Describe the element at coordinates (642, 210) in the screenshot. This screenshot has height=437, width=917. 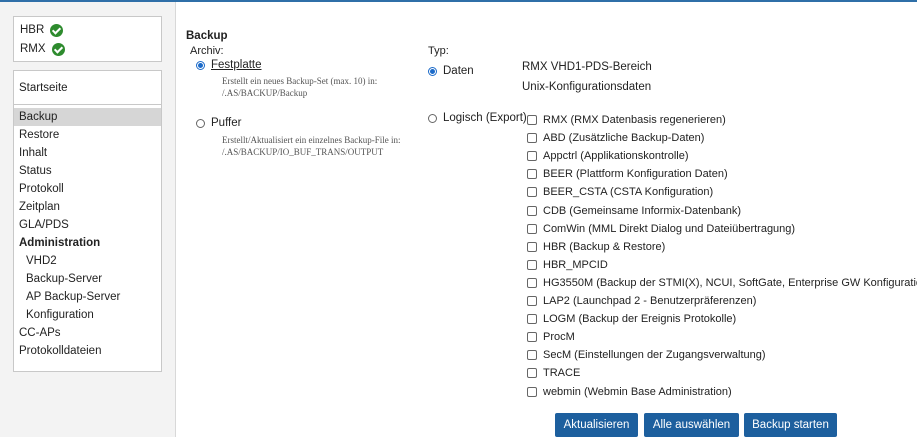
I see `checkbox-label: CDB (Gemeinsame Informix-Datenbank)` at that location.